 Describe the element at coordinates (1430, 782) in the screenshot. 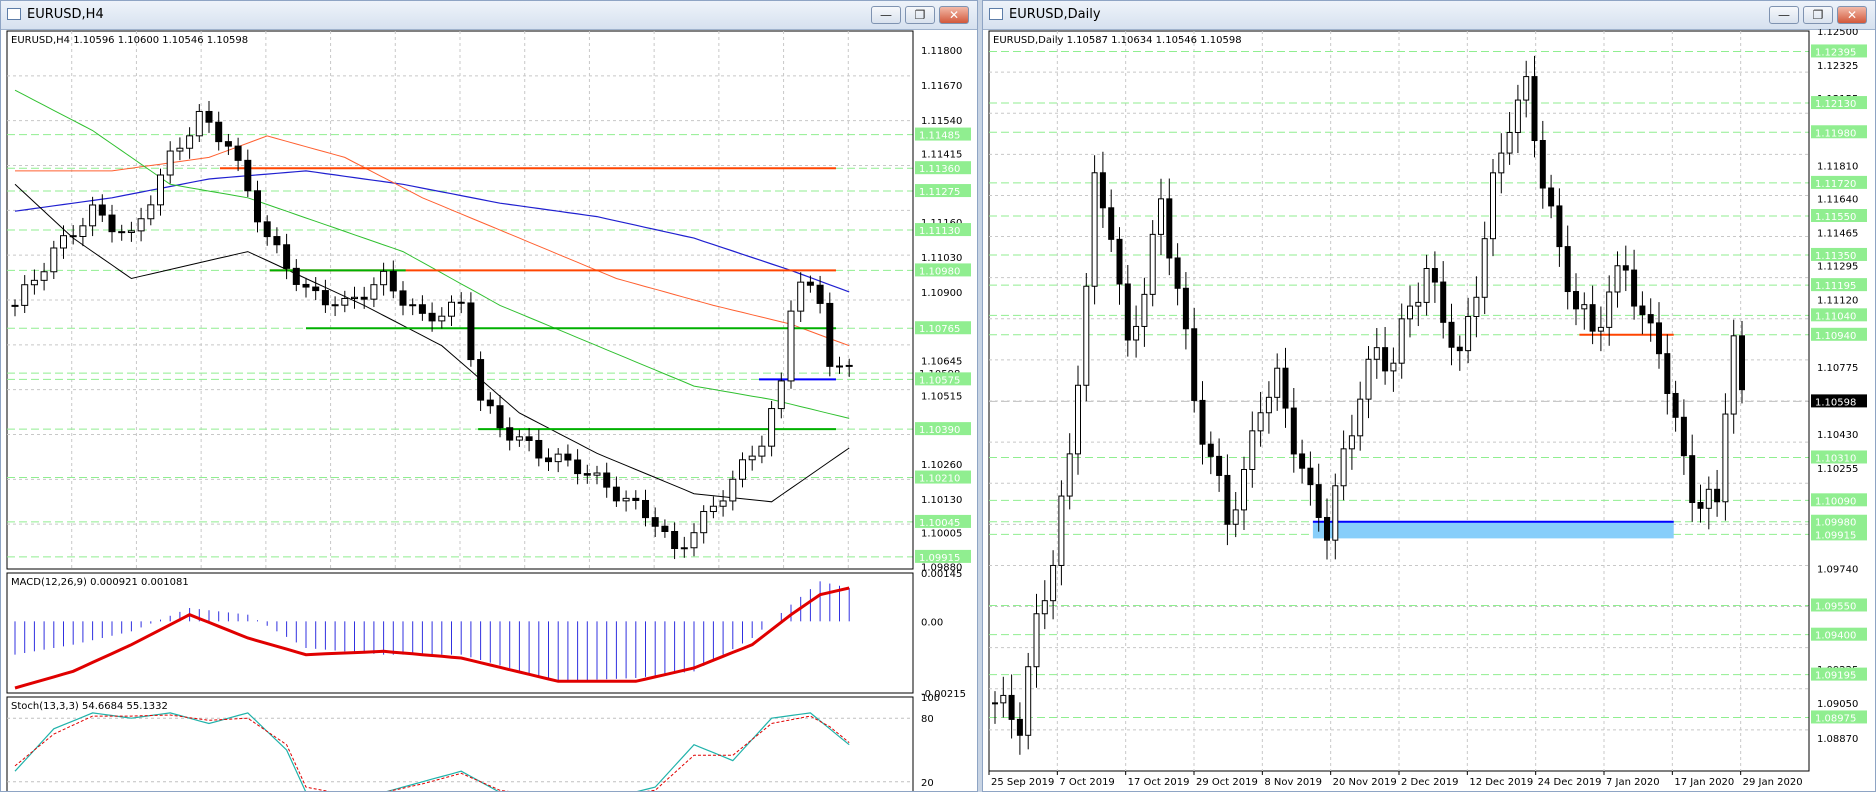

I see `time-tick-label: 2 Dec 2019` at that location.